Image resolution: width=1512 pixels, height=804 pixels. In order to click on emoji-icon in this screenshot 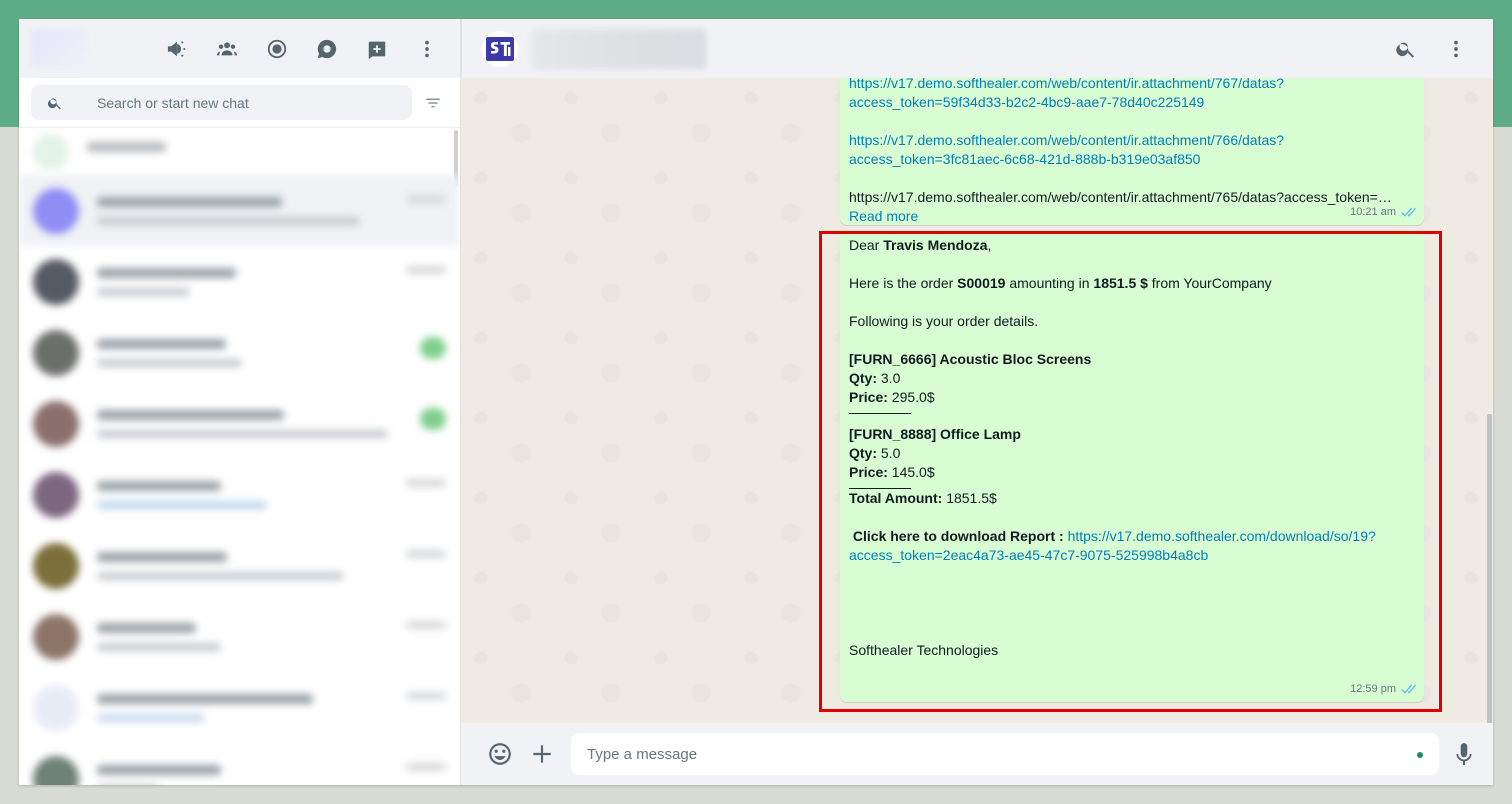, I will do `click(500, 754)`.